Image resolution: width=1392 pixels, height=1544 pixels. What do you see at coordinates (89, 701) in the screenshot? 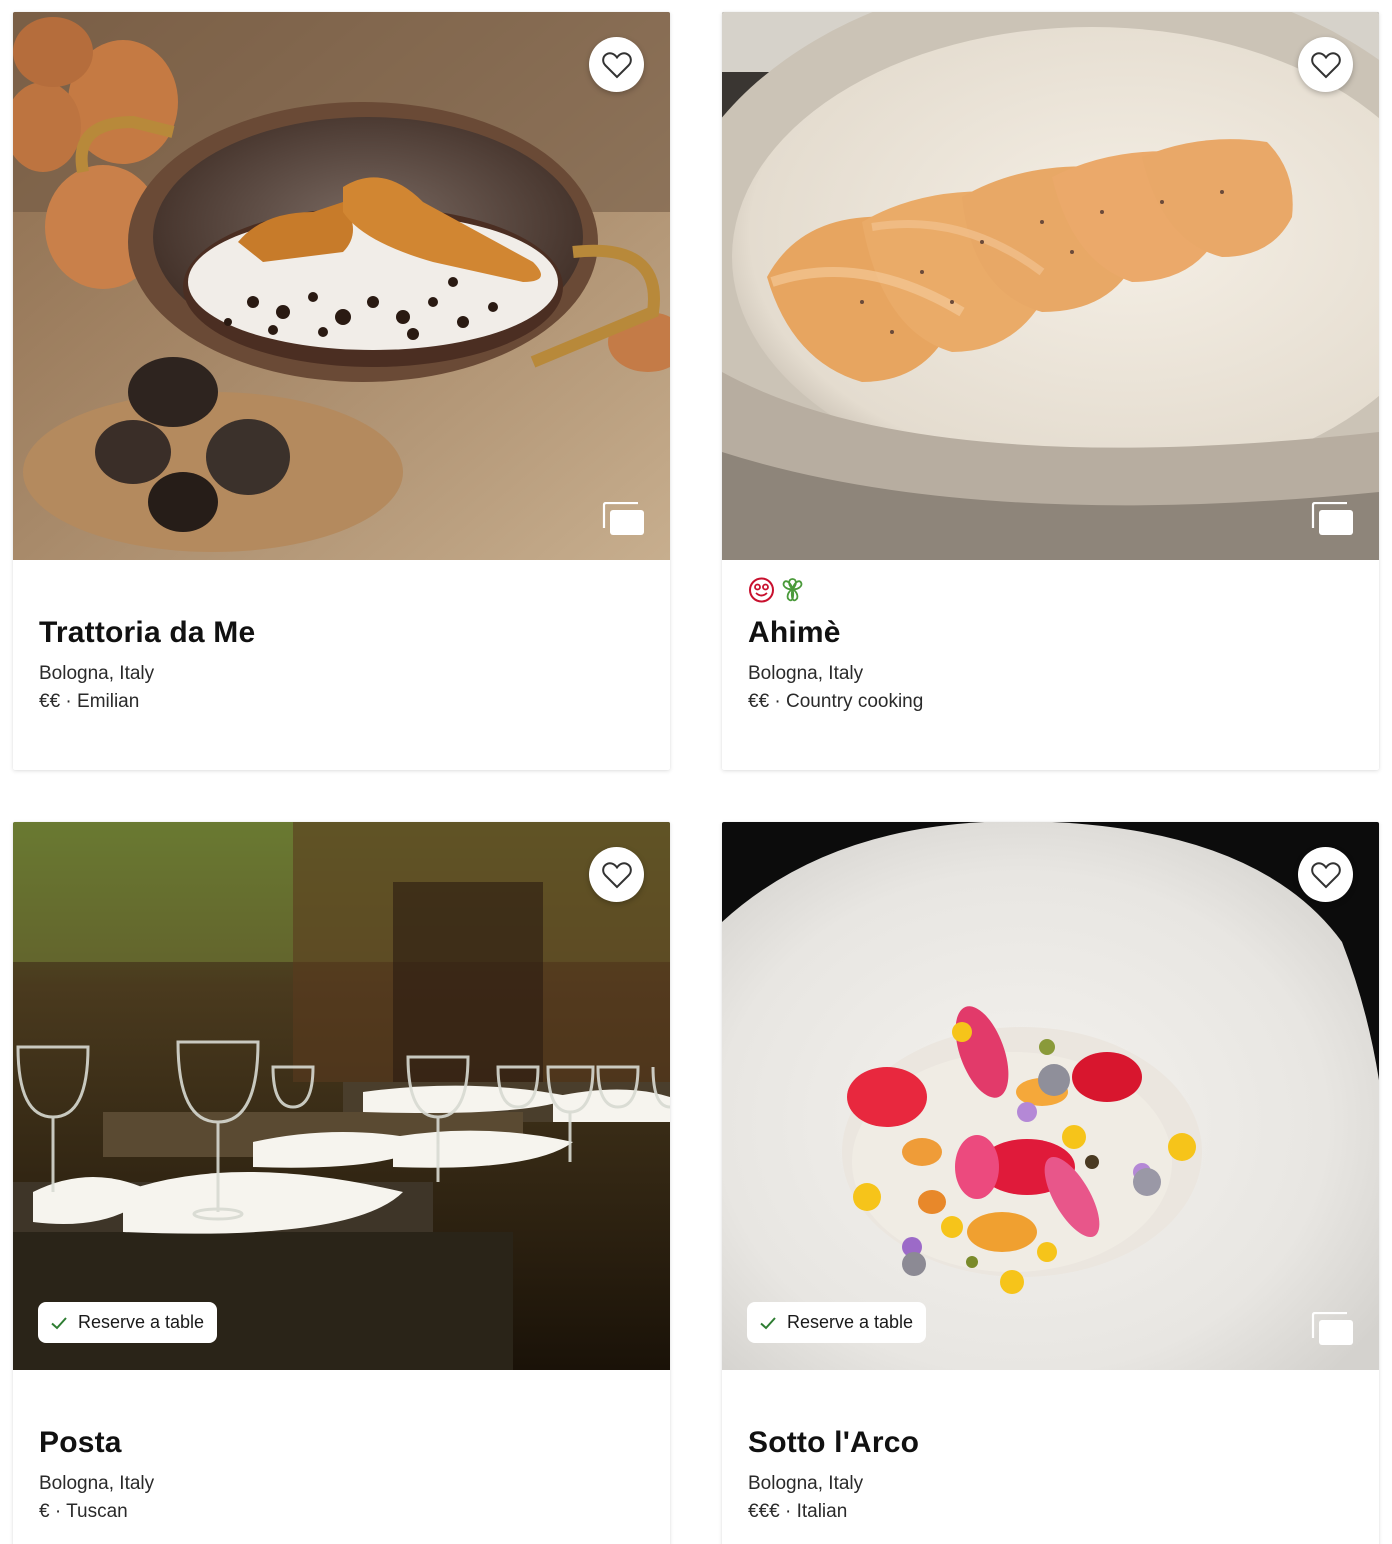
I see `restaurant-price-cuisine: €€ · Emilian` at bounding box center [89, 701].